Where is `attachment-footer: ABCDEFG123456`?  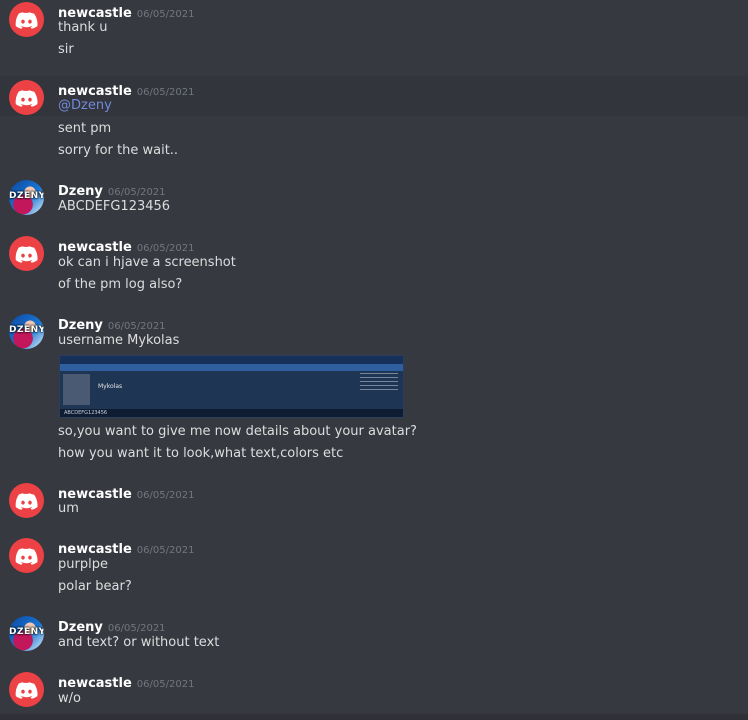
attachment-footer: ABCDEFG123456 is located at coordinates (231, 413).